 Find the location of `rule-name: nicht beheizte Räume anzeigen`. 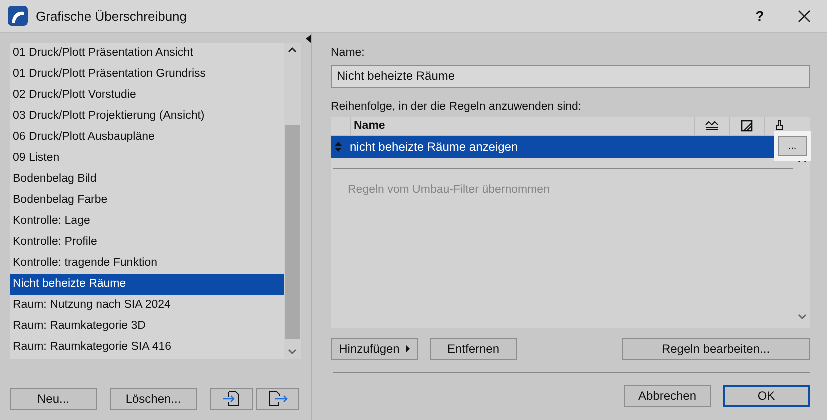

rule-name: nicht beheizte Räume anzeigen is located at coordinates (435, 147).